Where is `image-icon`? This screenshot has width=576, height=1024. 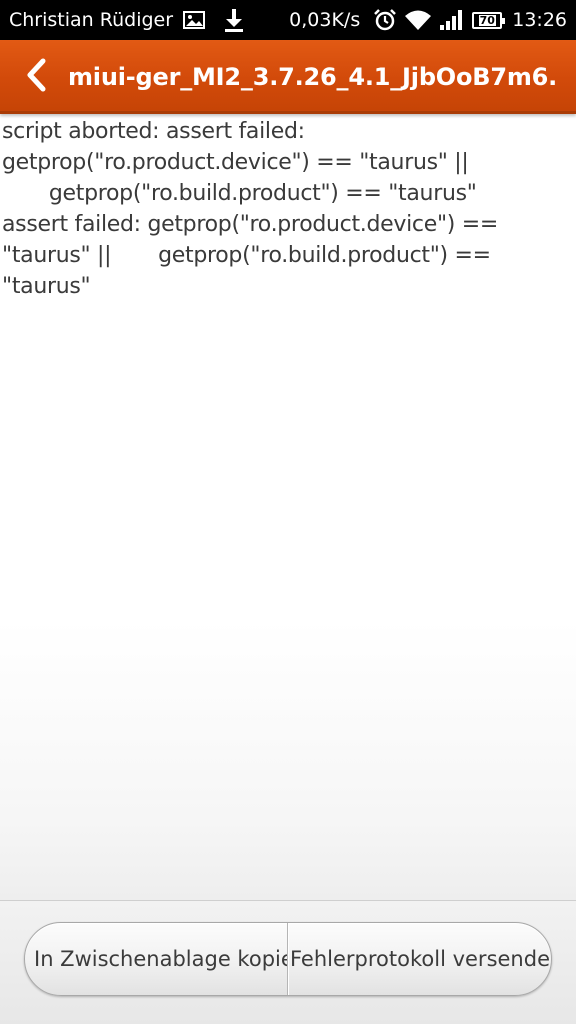 image-icon is located at coordinates (194, 20).